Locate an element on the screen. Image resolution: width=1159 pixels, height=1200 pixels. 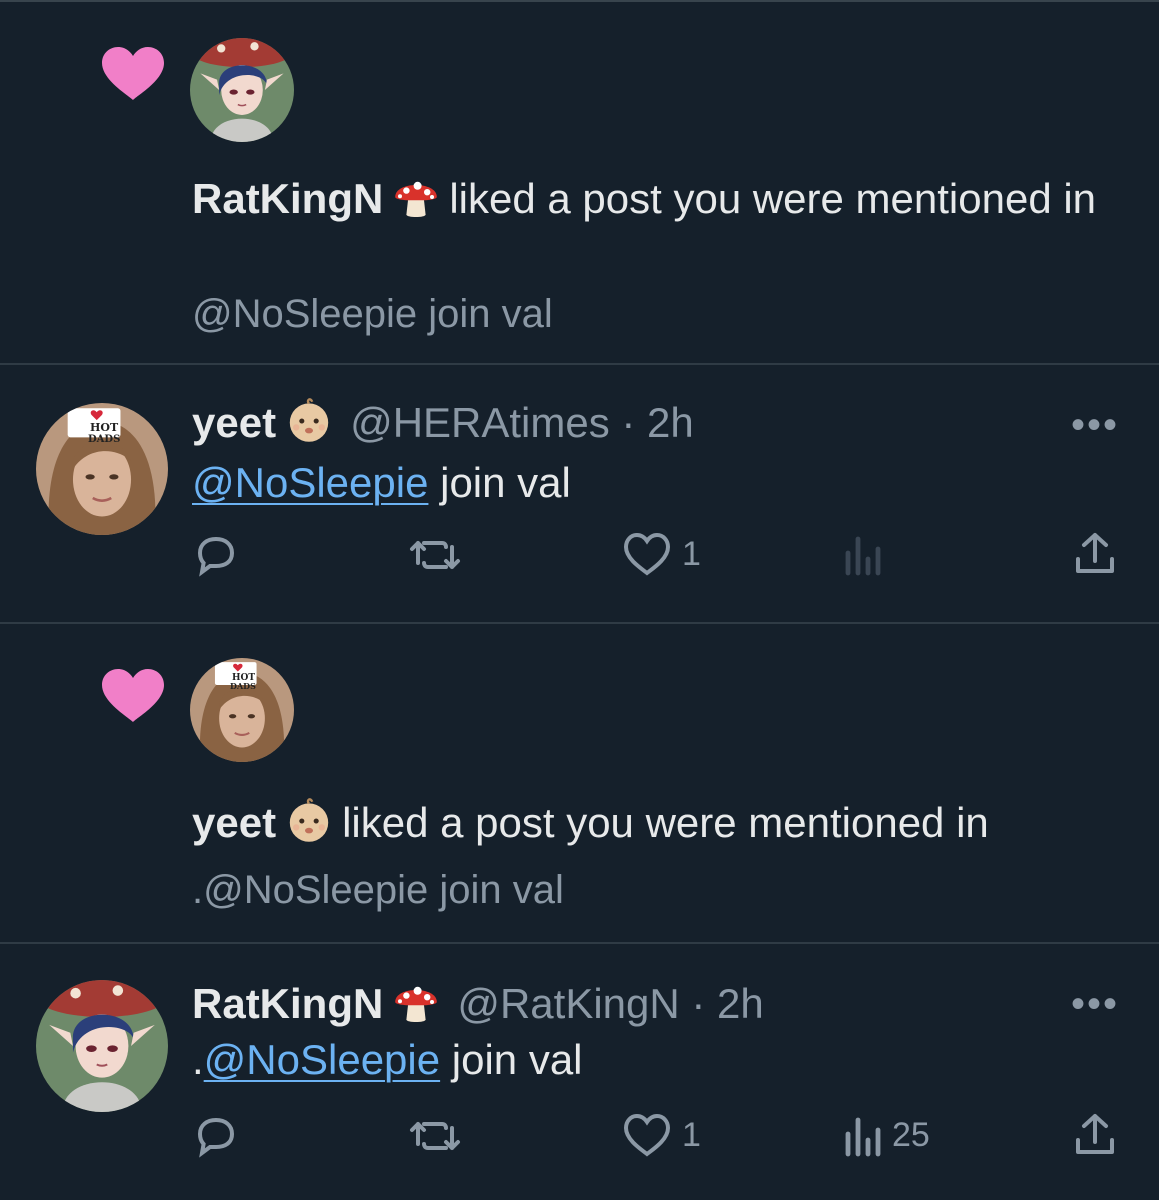
actor-name: RatKingN is located at coordinates (287, 198).